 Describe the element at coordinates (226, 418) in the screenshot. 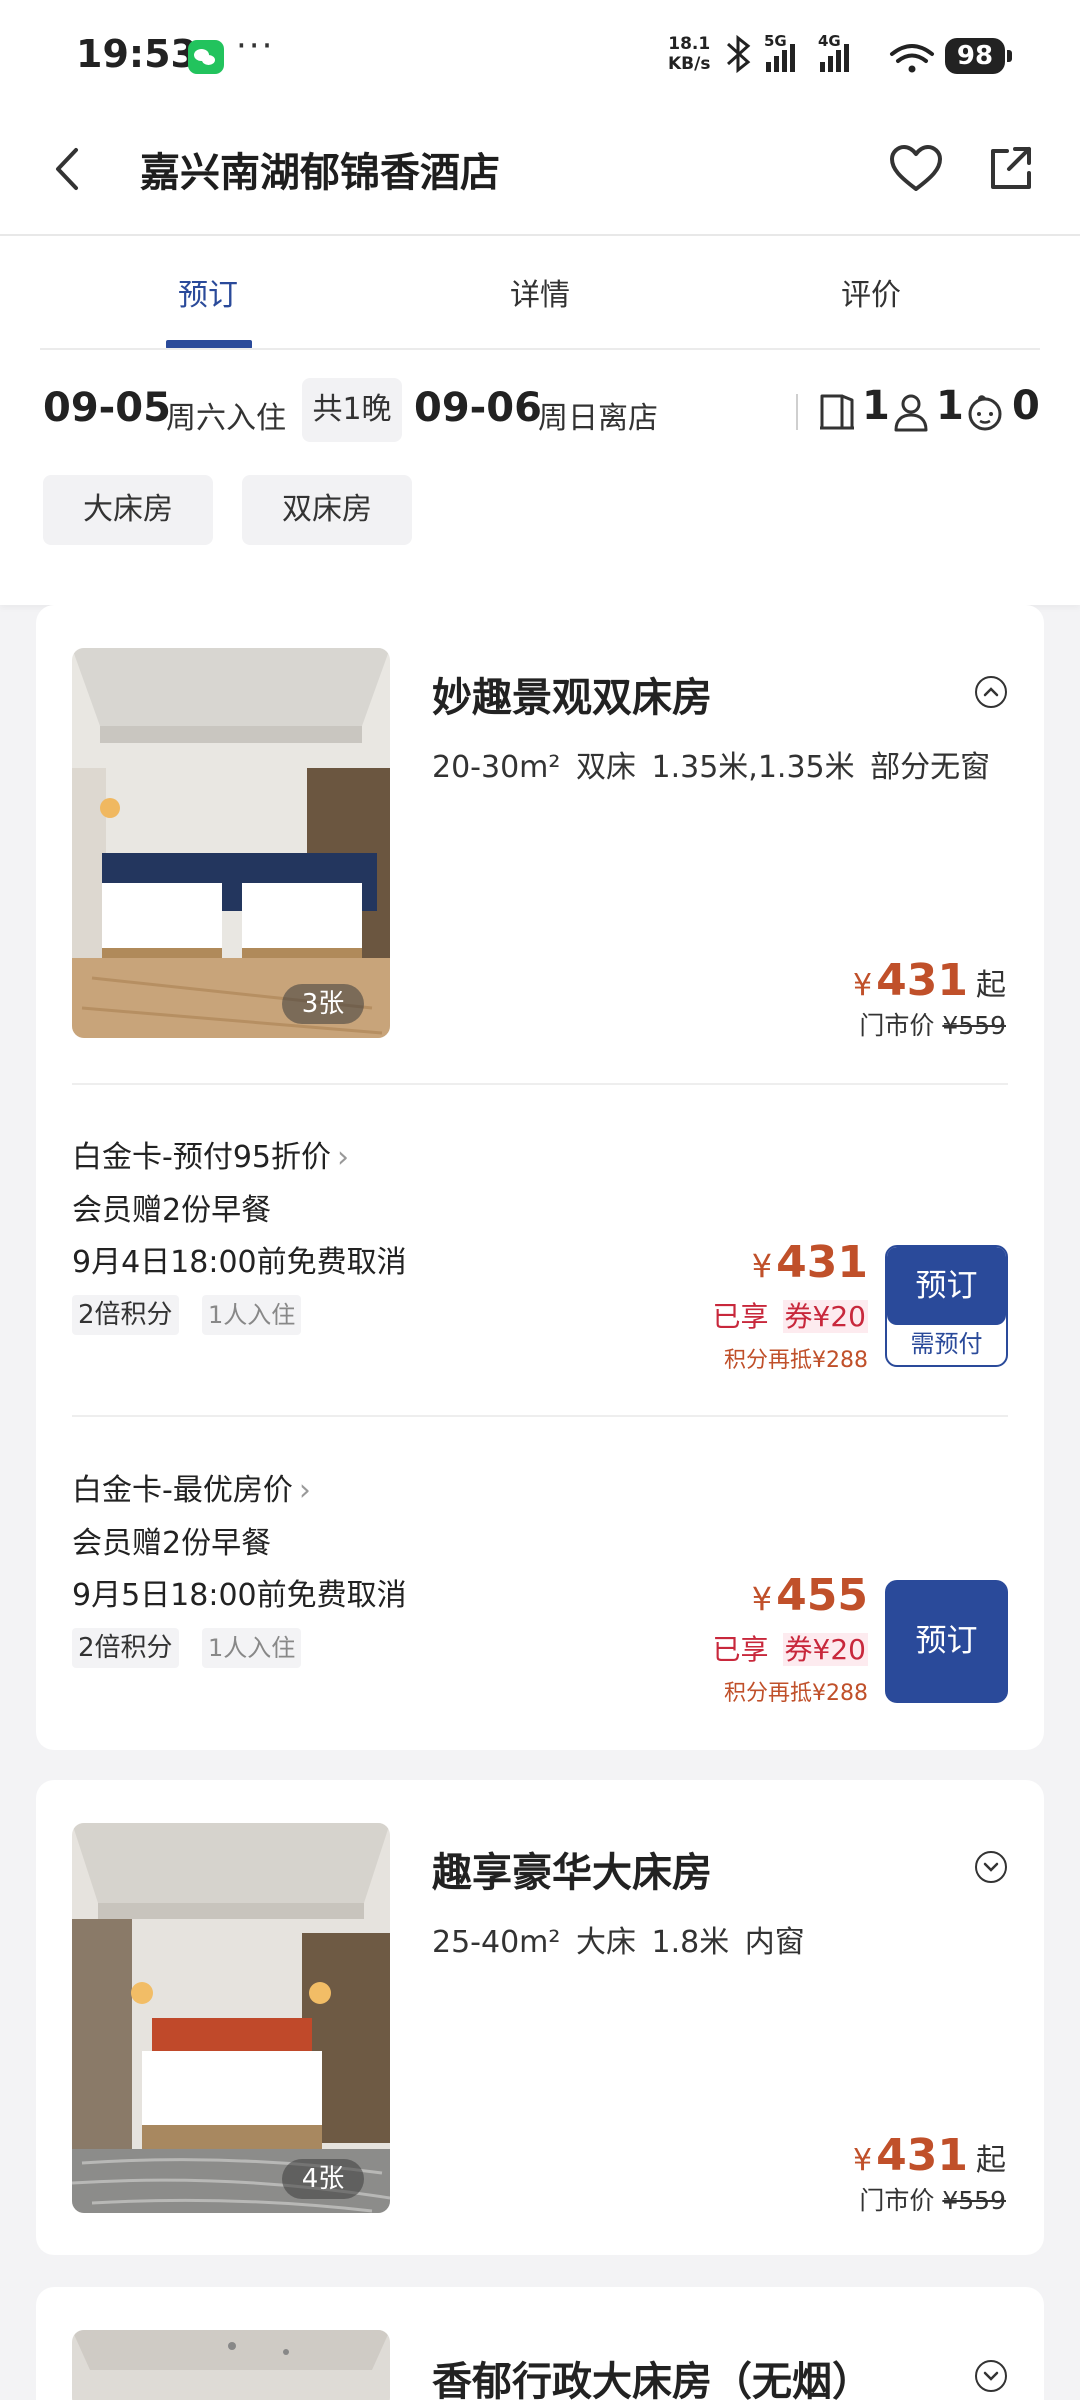

I see `checkin-label: 周六入住` at that location.